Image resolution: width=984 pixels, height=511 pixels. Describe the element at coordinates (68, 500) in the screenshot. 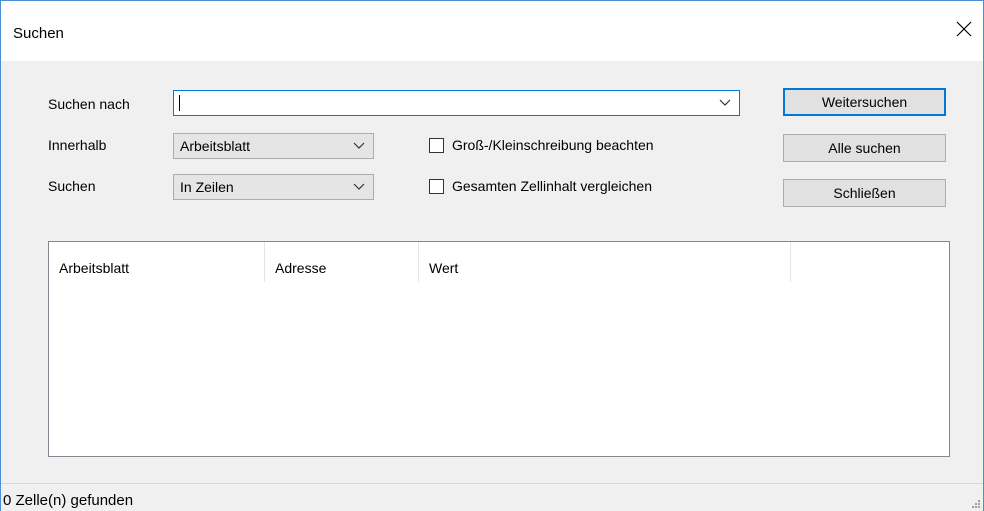

I see `status-text: 0 Zelle(n) gefunden` at that location.